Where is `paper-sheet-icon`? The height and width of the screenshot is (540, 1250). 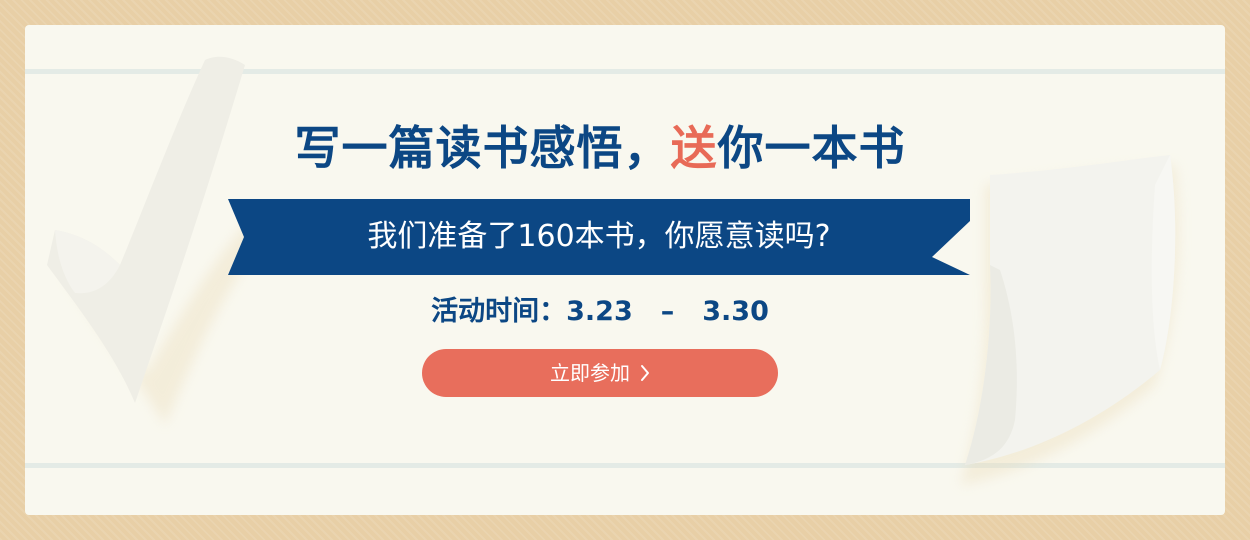
paper-sheet-icon is located at coordinates (1069, 320).